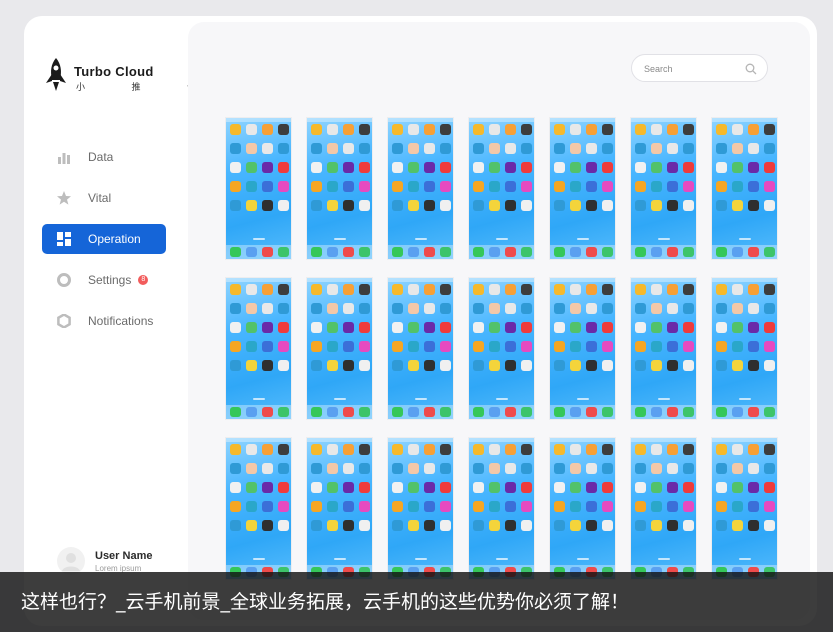  What do you see at coordinates (119, 76) in the screenshot?
I see `brand-logo: Turbo Cloud 小 推 云` at bounding box center [119, 76].